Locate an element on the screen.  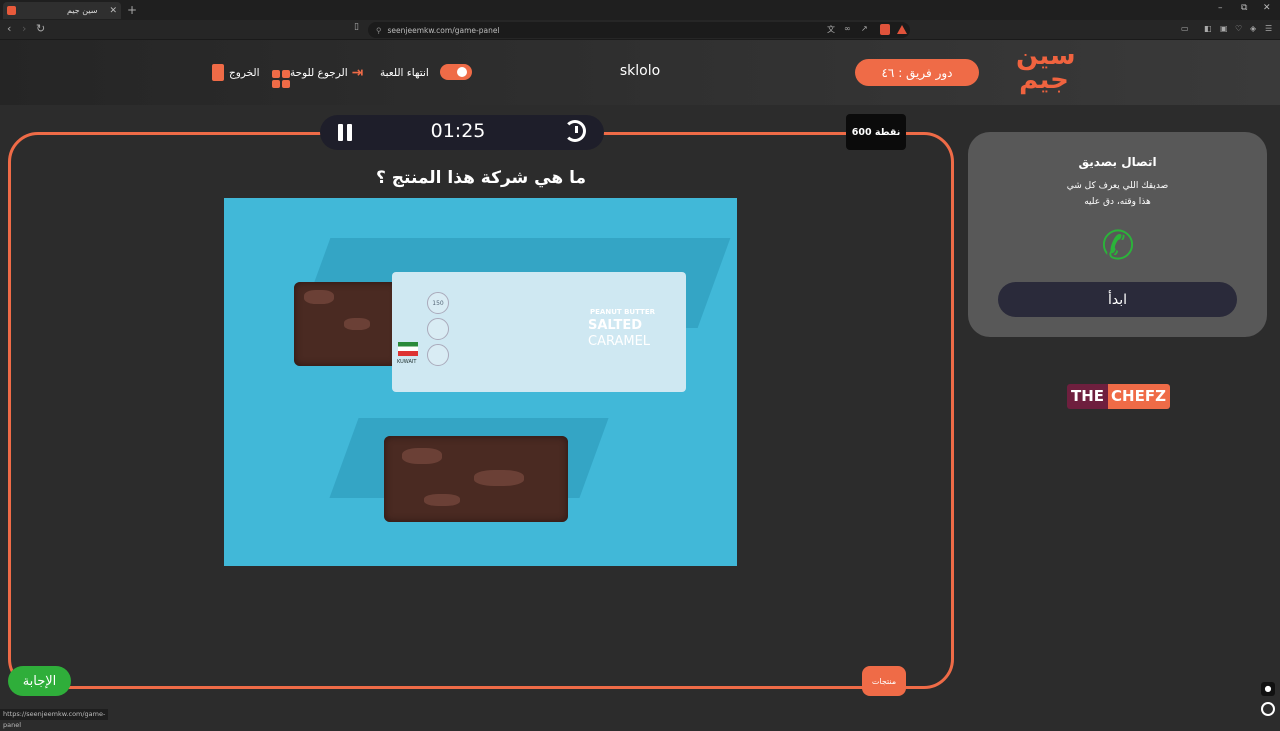
sponsor-logo: THE CHEFZ is located at coordinates (1118, 396).